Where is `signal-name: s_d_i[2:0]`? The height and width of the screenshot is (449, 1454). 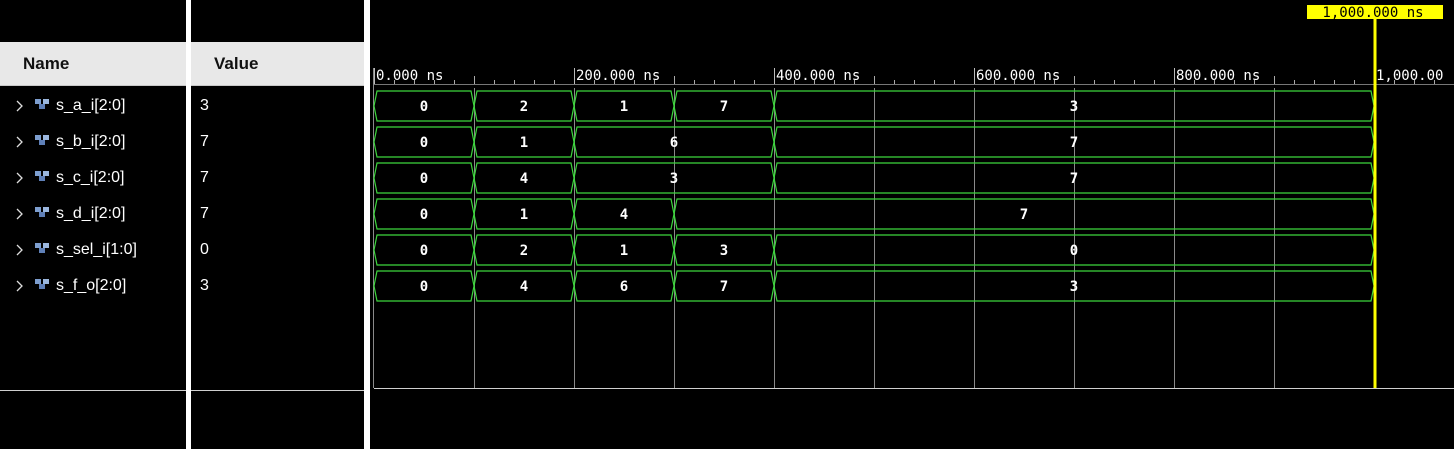 signal-name: s_d_i[2:0] is located at coordinates (91, 213).